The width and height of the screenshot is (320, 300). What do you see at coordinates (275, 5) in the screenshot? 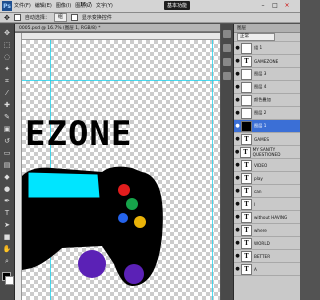
I see `maximize-button: □` at bounding box center [275, 5].